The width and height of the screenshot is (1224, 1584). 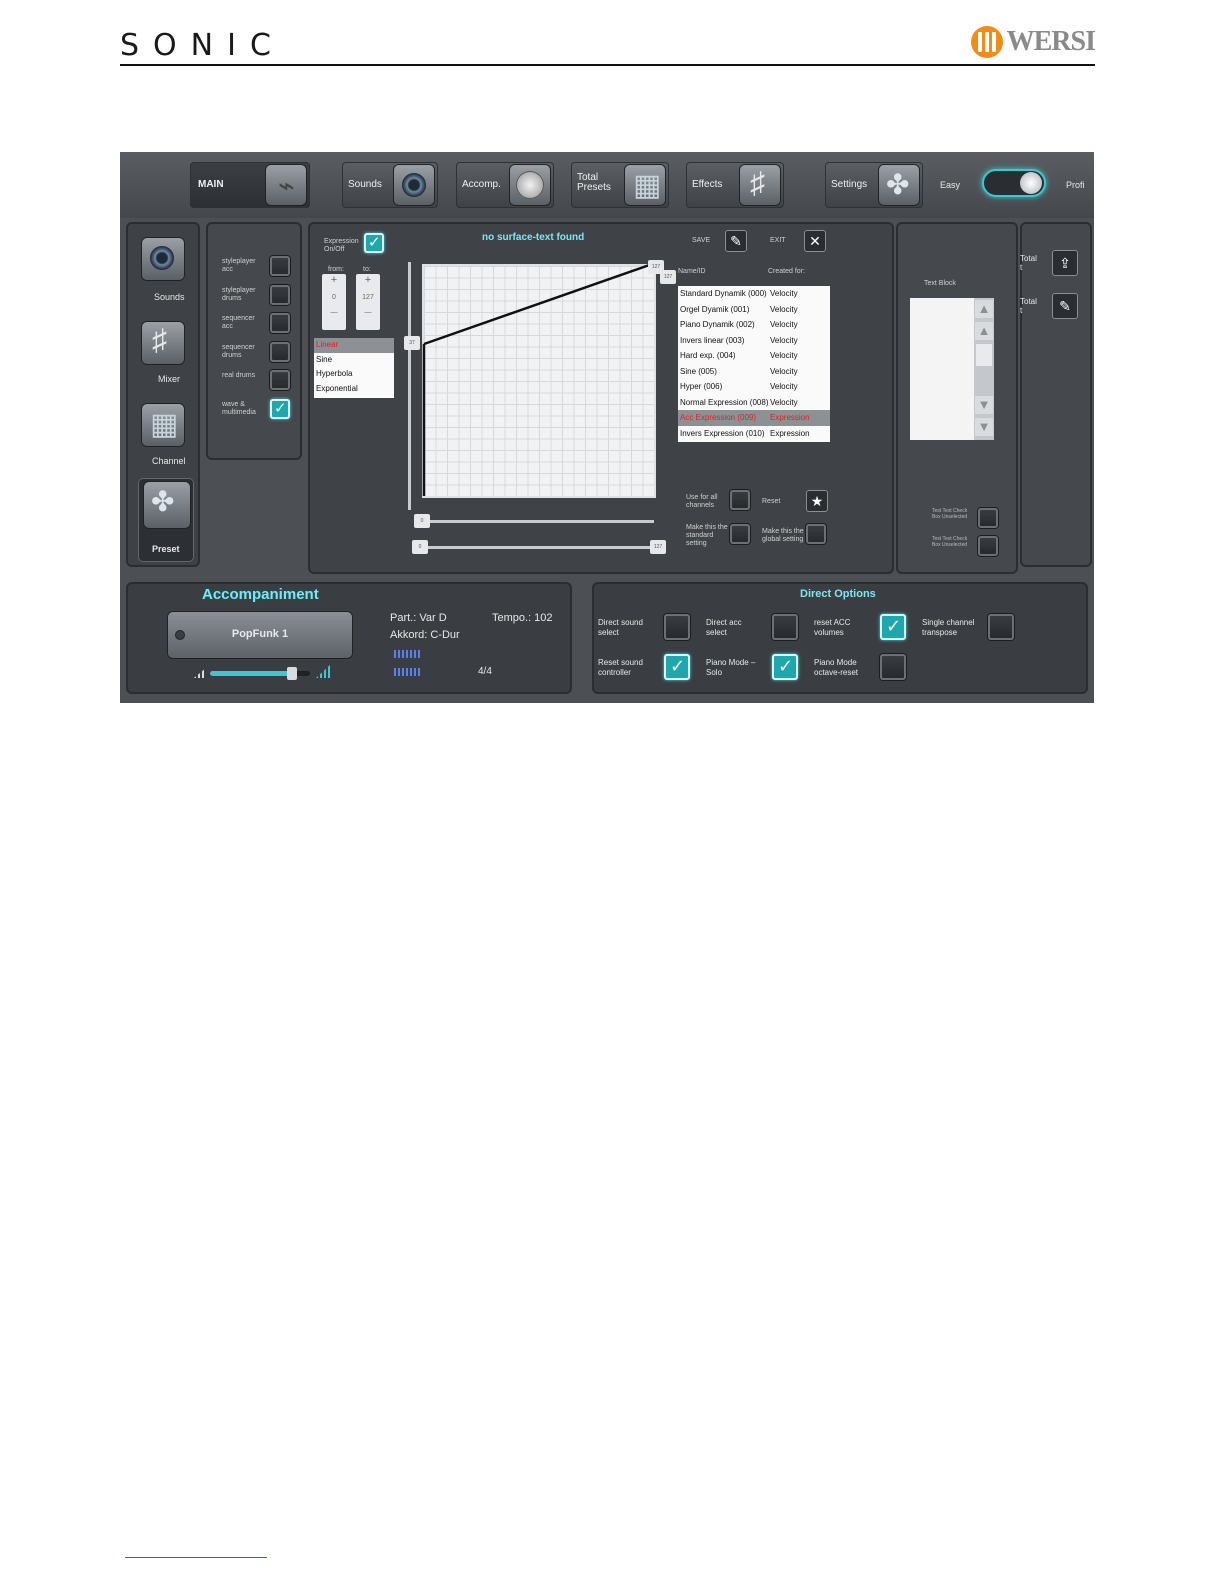 I want to click on exit-button: ✕, so click(x=815, y=241).